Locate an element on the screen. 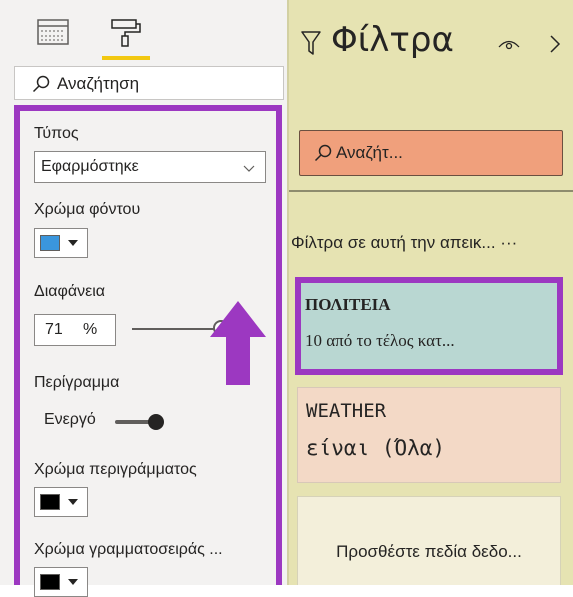 Image resolution: width=573 pixels, height=597 pixels. filter-card-title: WEATHER is located at coordinates (346, 411).